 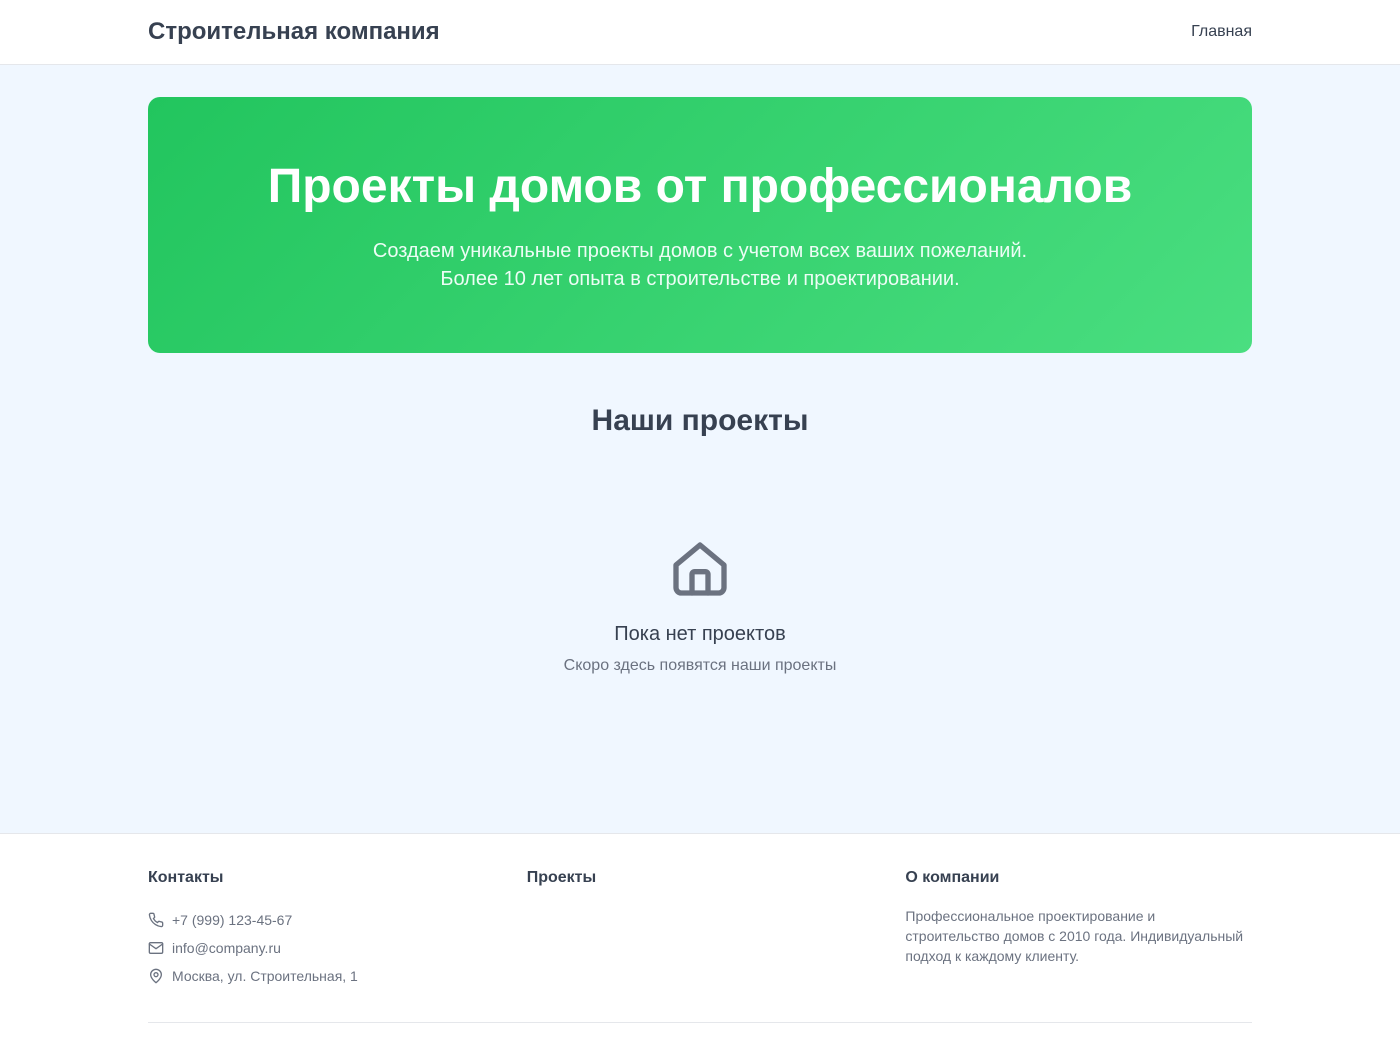 I want to click on contact-phone-text: +7 (999) 123-45-67, so click(x=232, y=920).